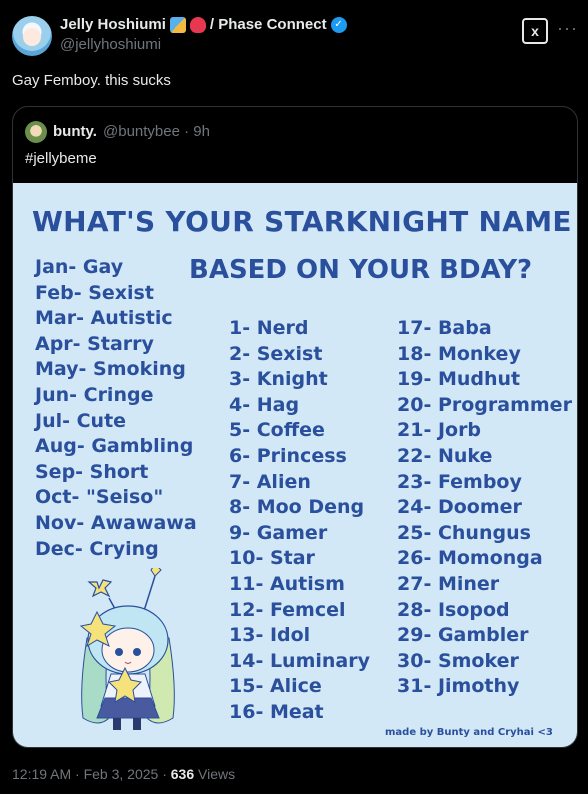  I want to click on month-entry: Sep- Short, so click(92, 471).